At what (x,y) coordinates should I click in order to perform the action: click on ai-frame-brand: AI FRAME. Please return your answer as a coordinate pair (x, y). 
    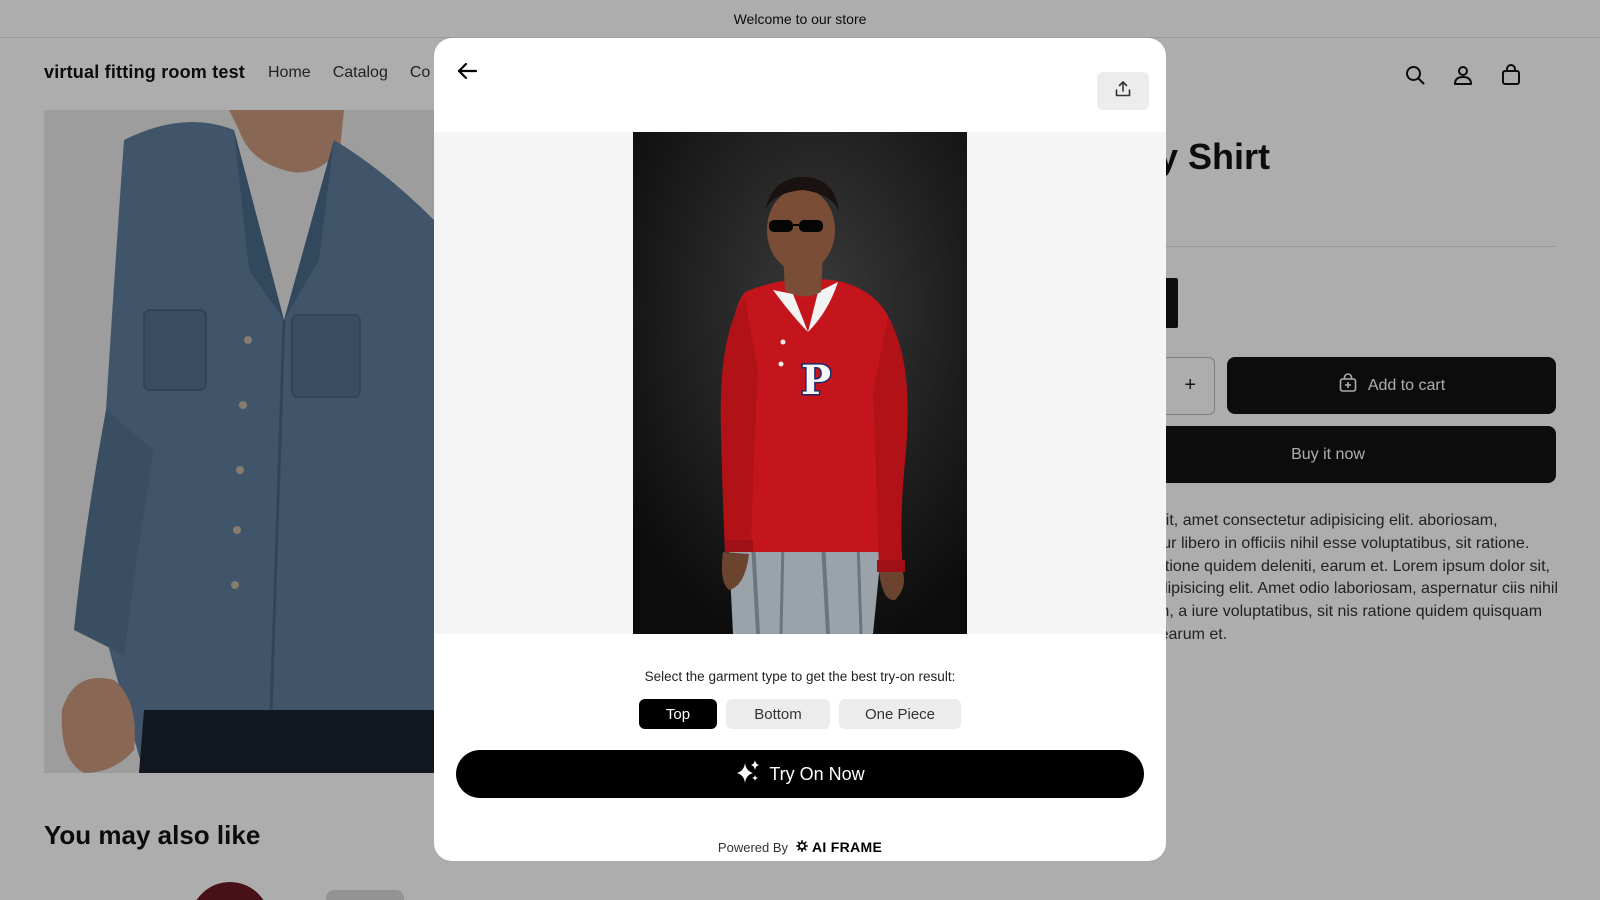
    Looking at the image, I should click on (839, 847).